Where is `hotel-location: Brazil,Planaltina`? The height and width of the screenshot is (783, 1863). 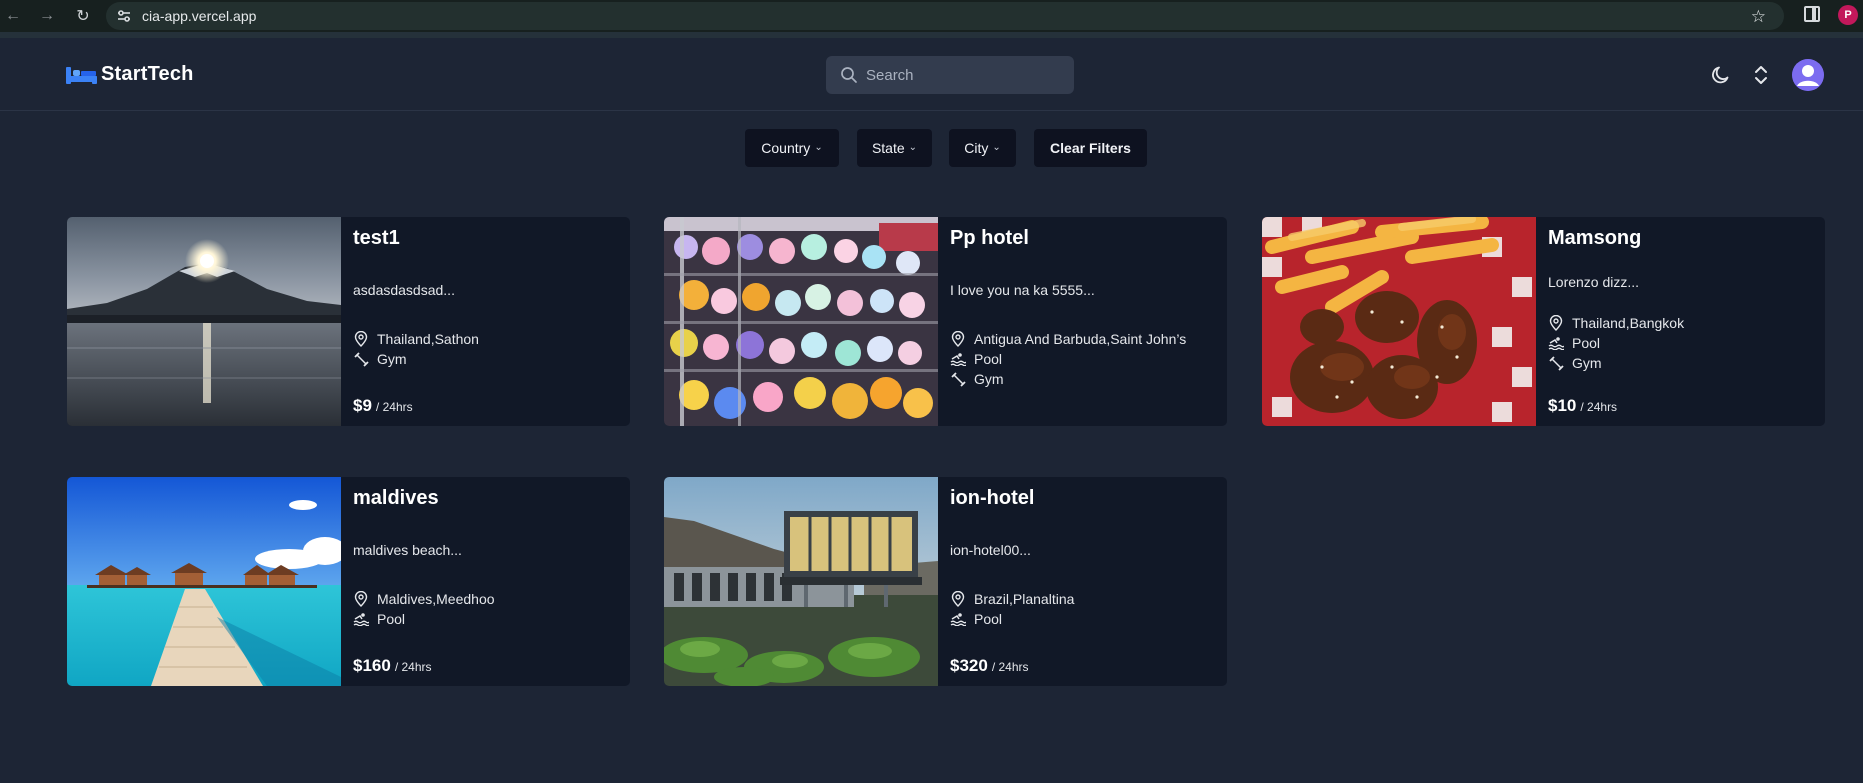
hotel-location: Brazil,Planaltina is located at coordinates (1012, 599).